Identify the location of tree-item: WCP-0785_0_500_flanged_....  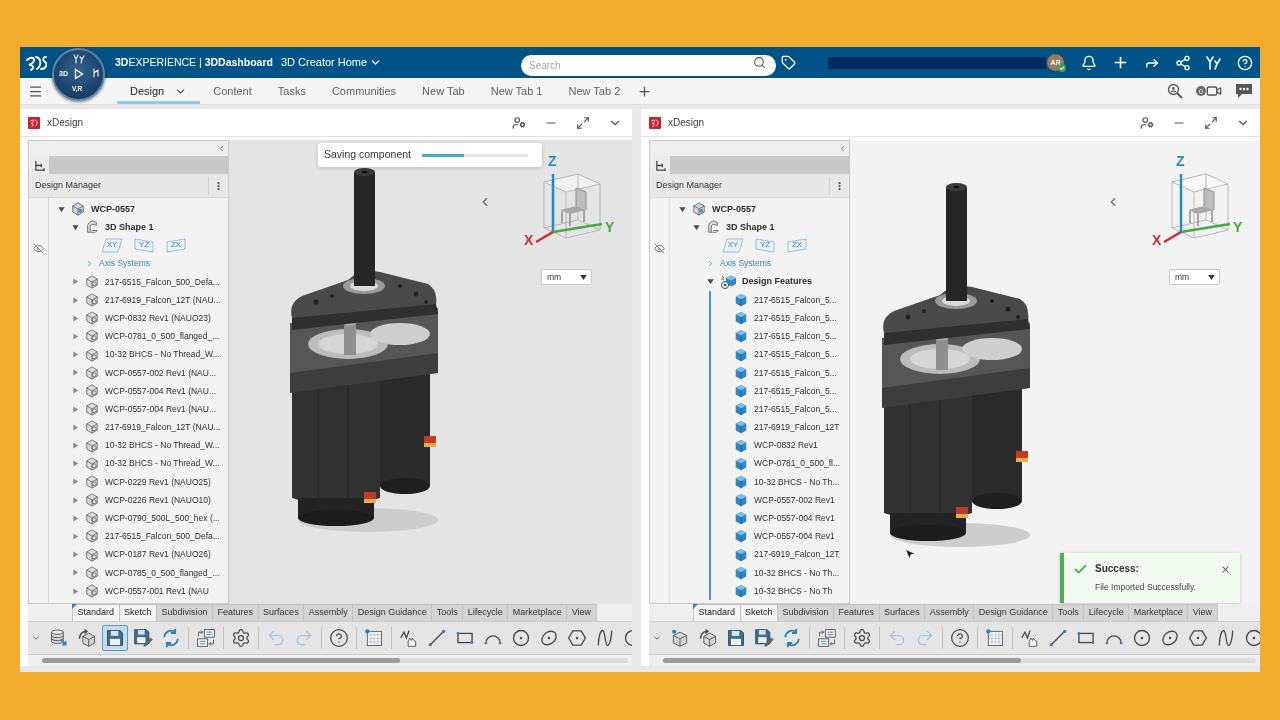
(162, 573).